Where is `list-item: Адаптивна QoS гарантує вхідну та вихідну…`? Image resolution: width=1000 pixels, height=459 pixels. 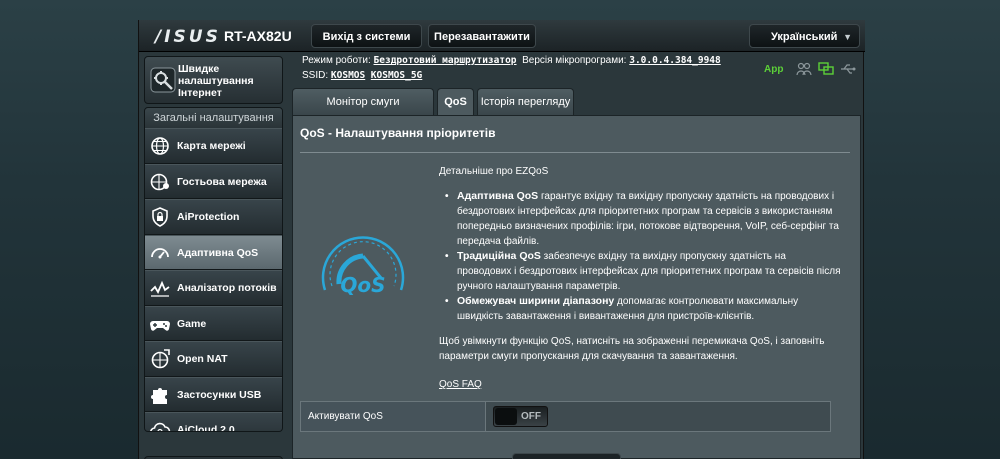
list-item: Адаптивна QoS гарантує вхідну та вихідну… is located at coordinates (643, 219).